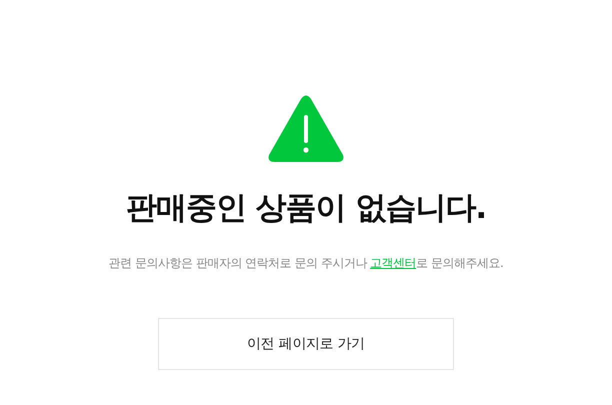 The width and height of the screenshot is (612, 405). What do you see at coordinates (306, 208) in the screenshot?
I see `page-title: 판매중인 상품이 없습니다.` at bounding box center [306, 208].